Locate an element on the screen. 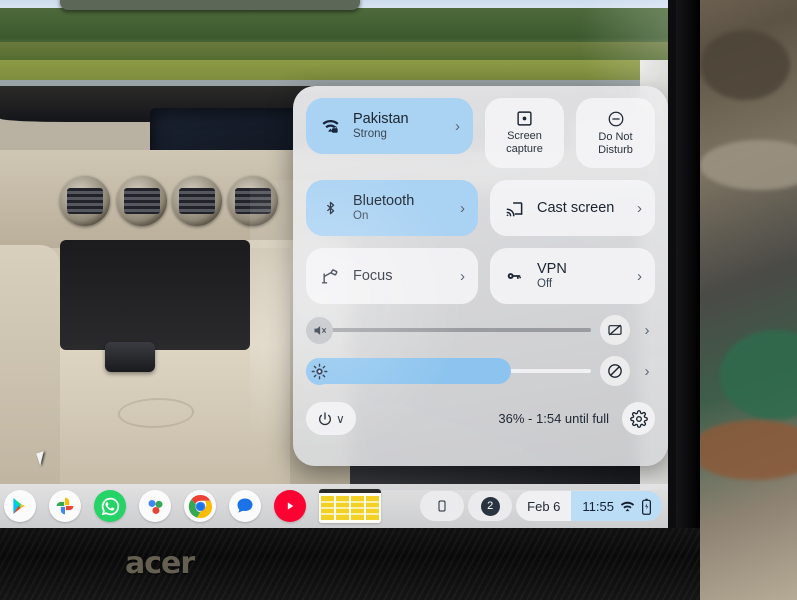 This screenshot has height=600, width=797. google-photos-icon is located at coordinates (65, 506).